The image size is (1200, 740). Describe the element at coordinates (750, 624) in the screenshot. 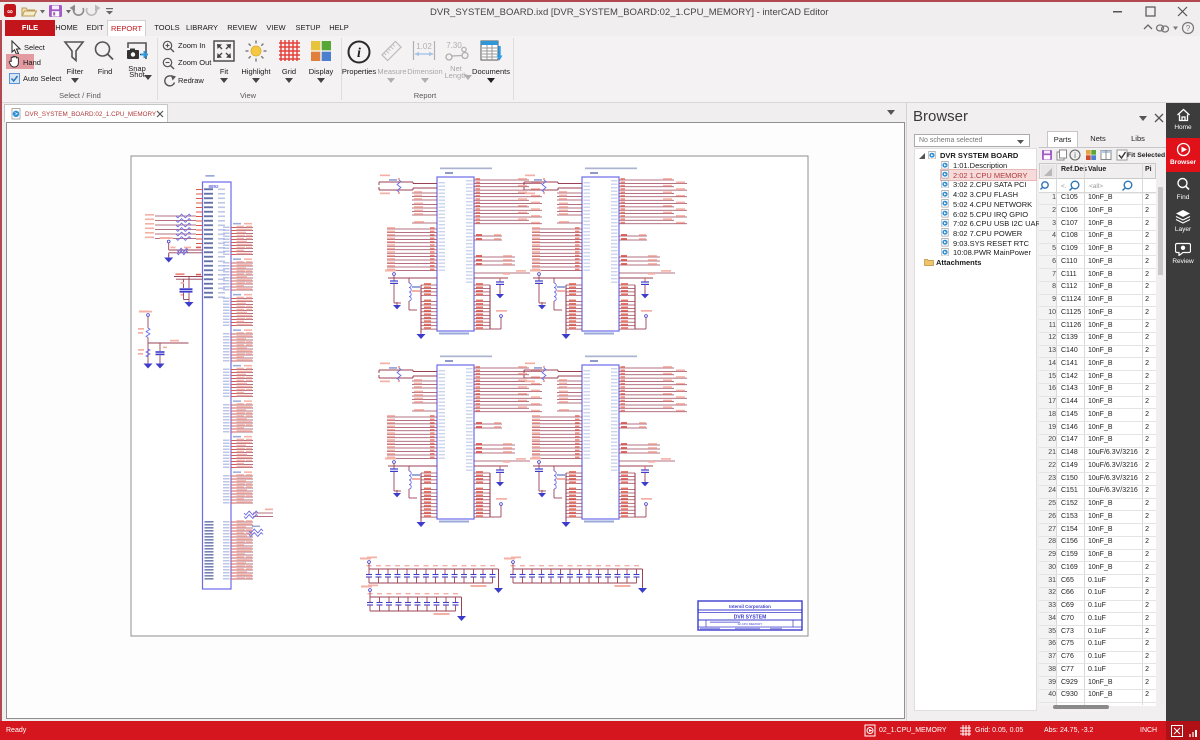

I see `svg-text: 02.CPU MEMORY` at that location.